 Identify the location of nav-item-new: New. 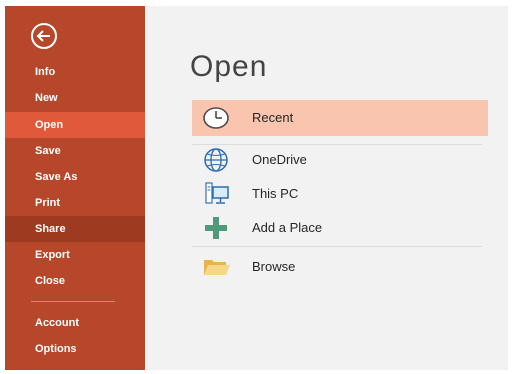
(75, 98).